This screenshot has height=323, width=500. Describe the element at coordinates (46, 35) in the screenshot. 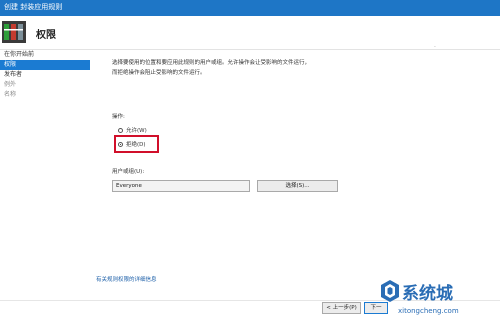

I see `page-title: 权限` at that location.